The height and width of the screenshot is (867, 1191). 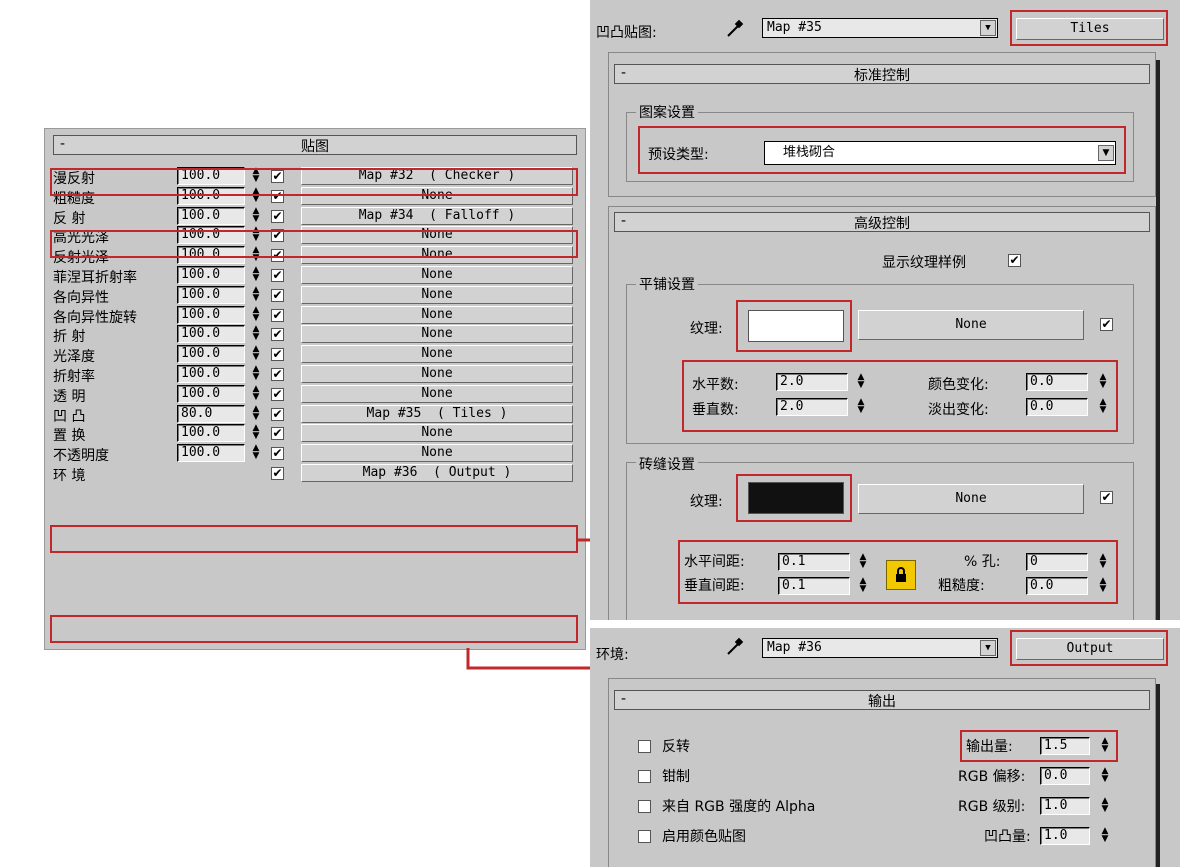 What do you see at coordinates (880, 648) in the screenshot?
I see `env-map-name-field: Map #36 ▼` at bounding box center [880, 648].